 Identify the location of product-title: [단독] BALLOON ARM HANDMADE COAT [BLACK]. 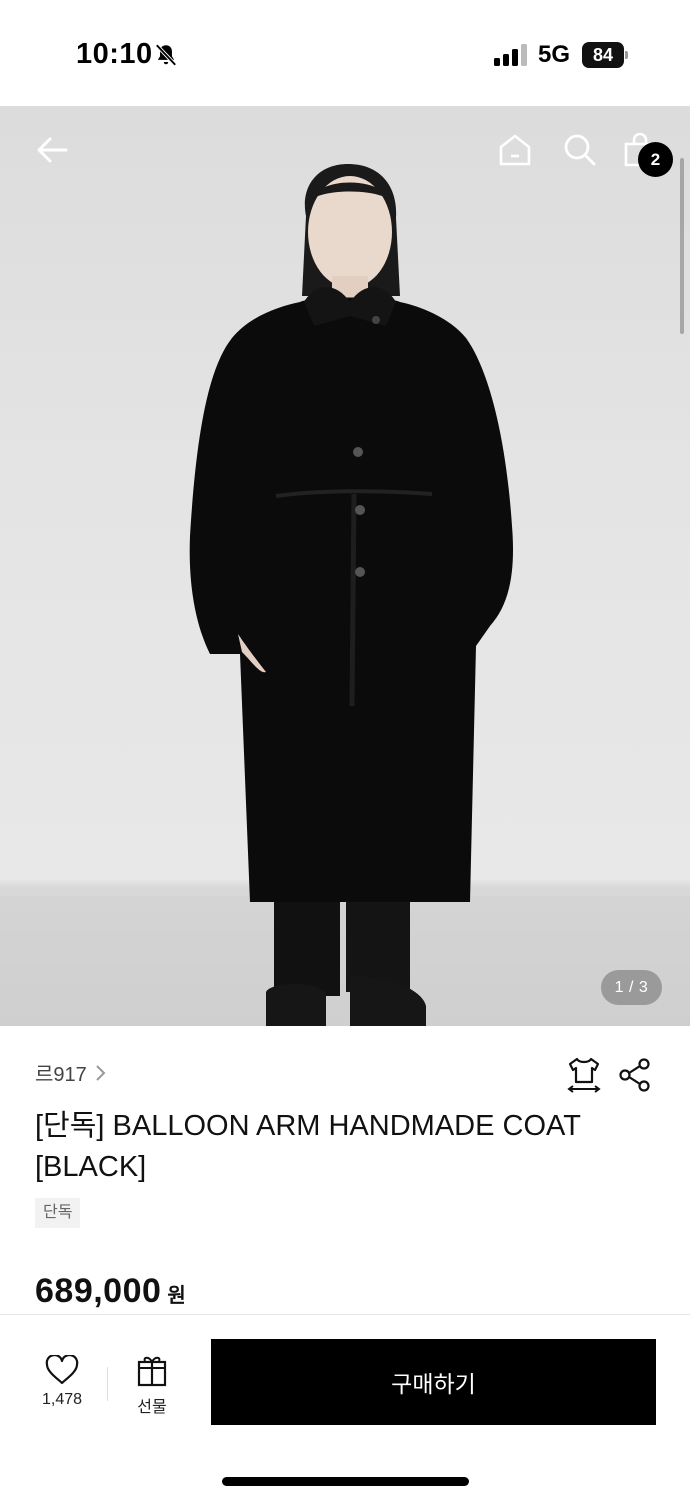
(308, 1146).